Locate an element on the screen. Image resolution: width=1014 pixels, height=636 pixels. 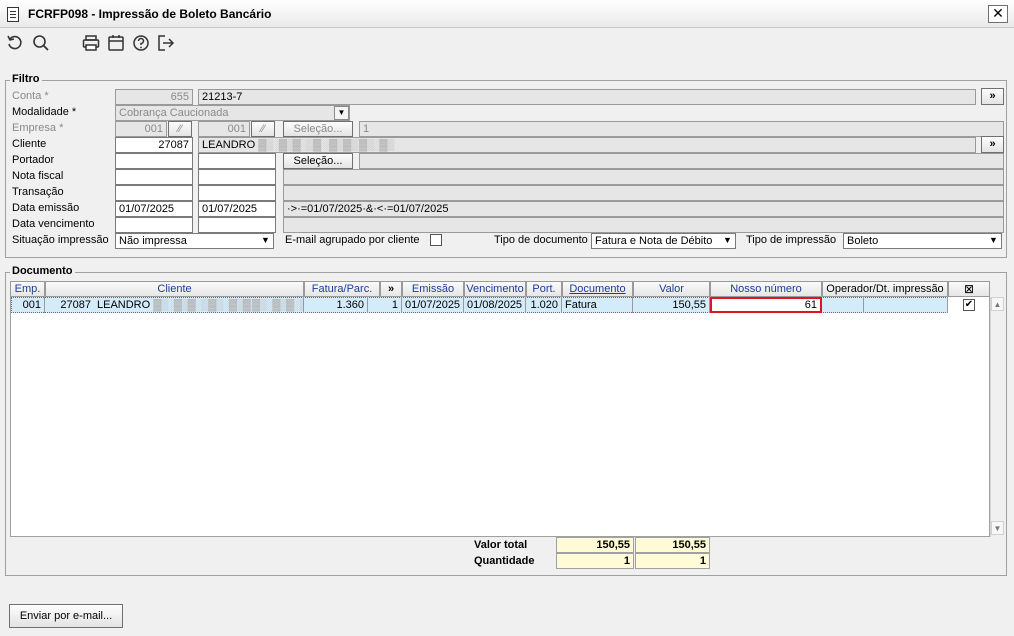
conta-desc-field: 21213-7 is located at coordinates (587, 97).